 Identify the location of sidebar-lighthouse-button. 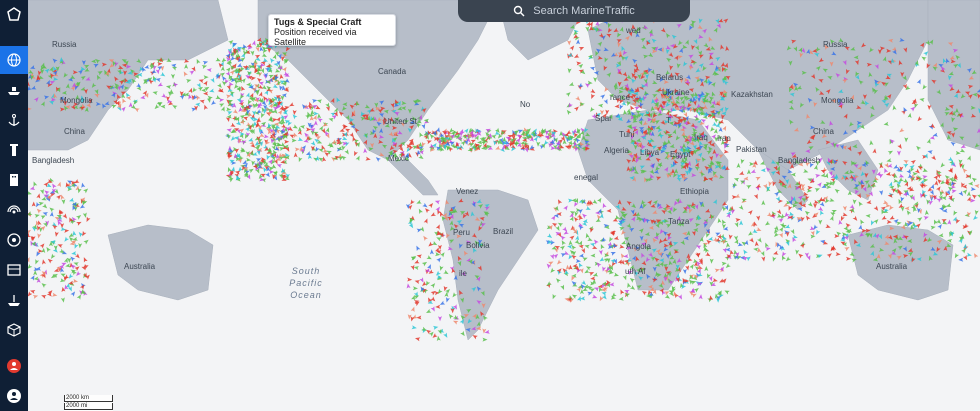
(14, 150).